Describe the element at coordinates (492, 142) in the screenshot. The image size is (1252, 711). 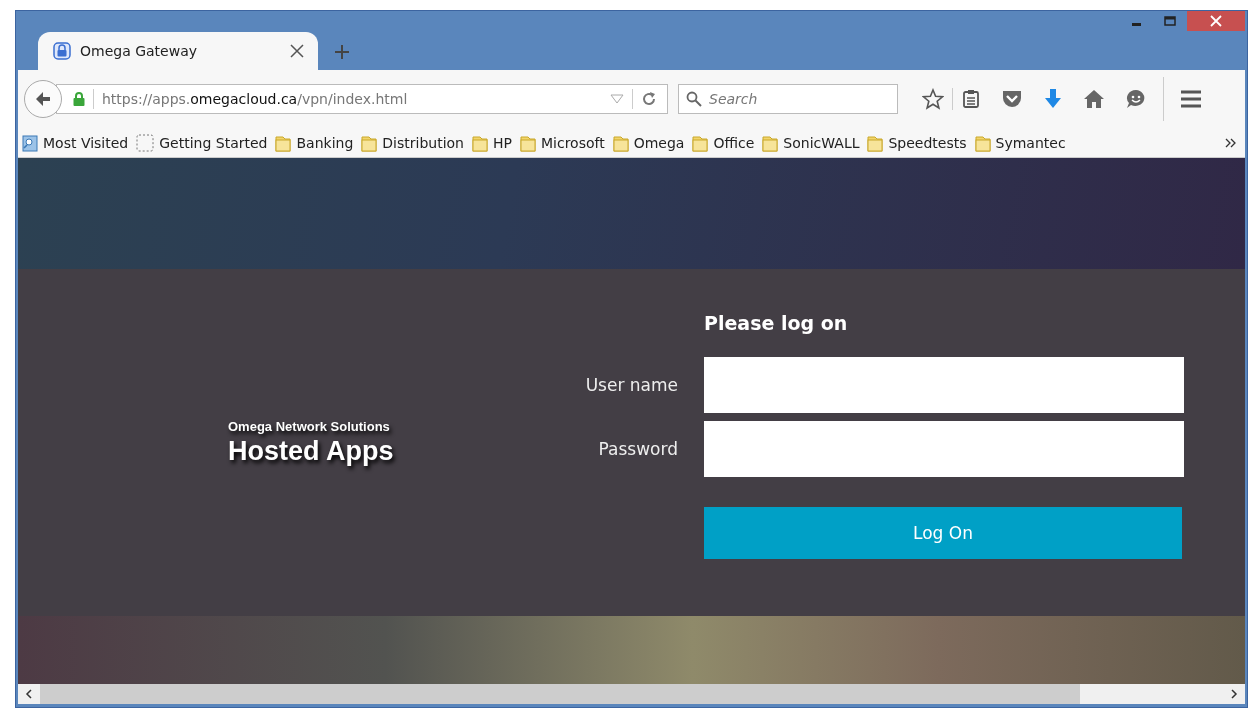
I see `bookmark-item: HP` at that location.